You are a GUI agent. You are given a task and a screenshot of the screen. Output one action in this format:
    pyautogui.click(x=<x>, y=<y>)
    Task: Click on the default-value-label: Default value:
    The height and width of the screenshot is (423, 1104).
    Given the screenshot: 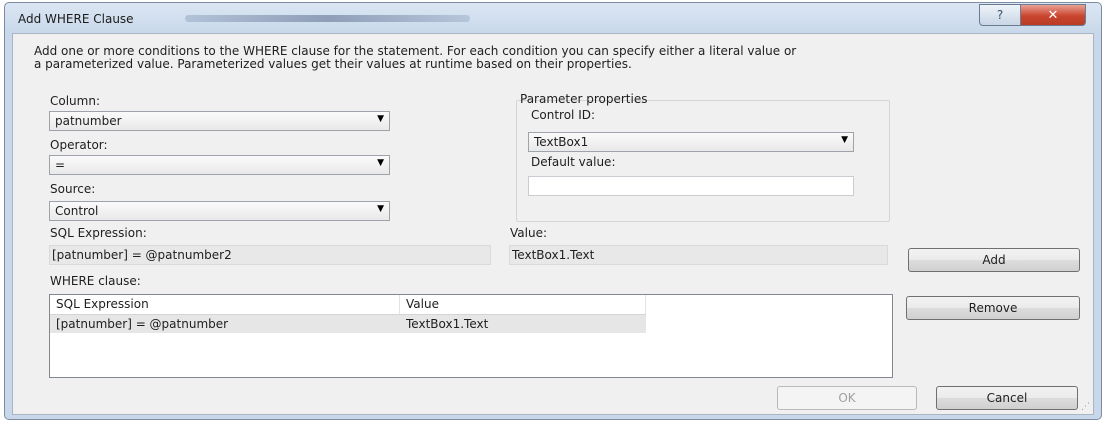 What is the action you would take?
    pyautogui.click(x=573, y=162)
    